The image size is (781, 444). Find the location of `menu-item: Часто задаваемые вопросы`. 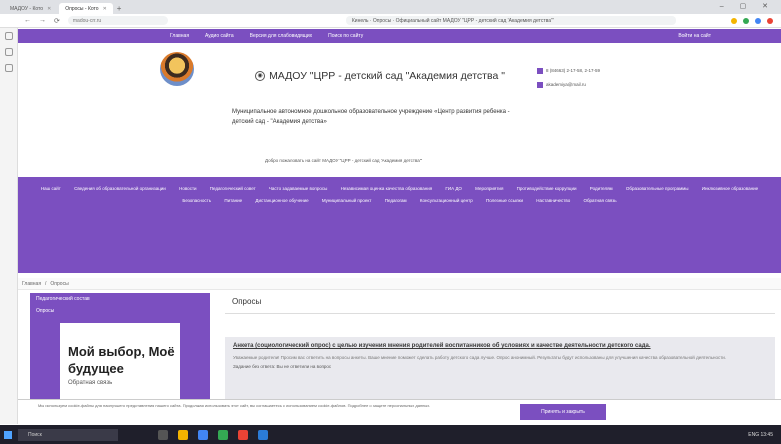

menu-item: Часто задаваемые вопросы is located at coordinates (298, 188).